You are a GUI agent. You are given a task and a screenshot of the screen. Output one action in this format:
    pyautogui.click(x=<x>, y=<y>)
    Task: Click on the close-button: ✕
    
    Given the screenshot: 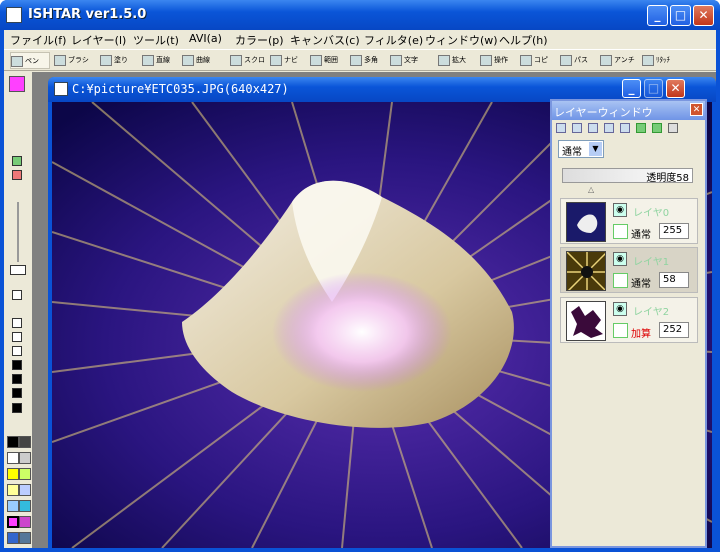 What is the action you would take?
    pyautogui.click(x=703, y=15)
    